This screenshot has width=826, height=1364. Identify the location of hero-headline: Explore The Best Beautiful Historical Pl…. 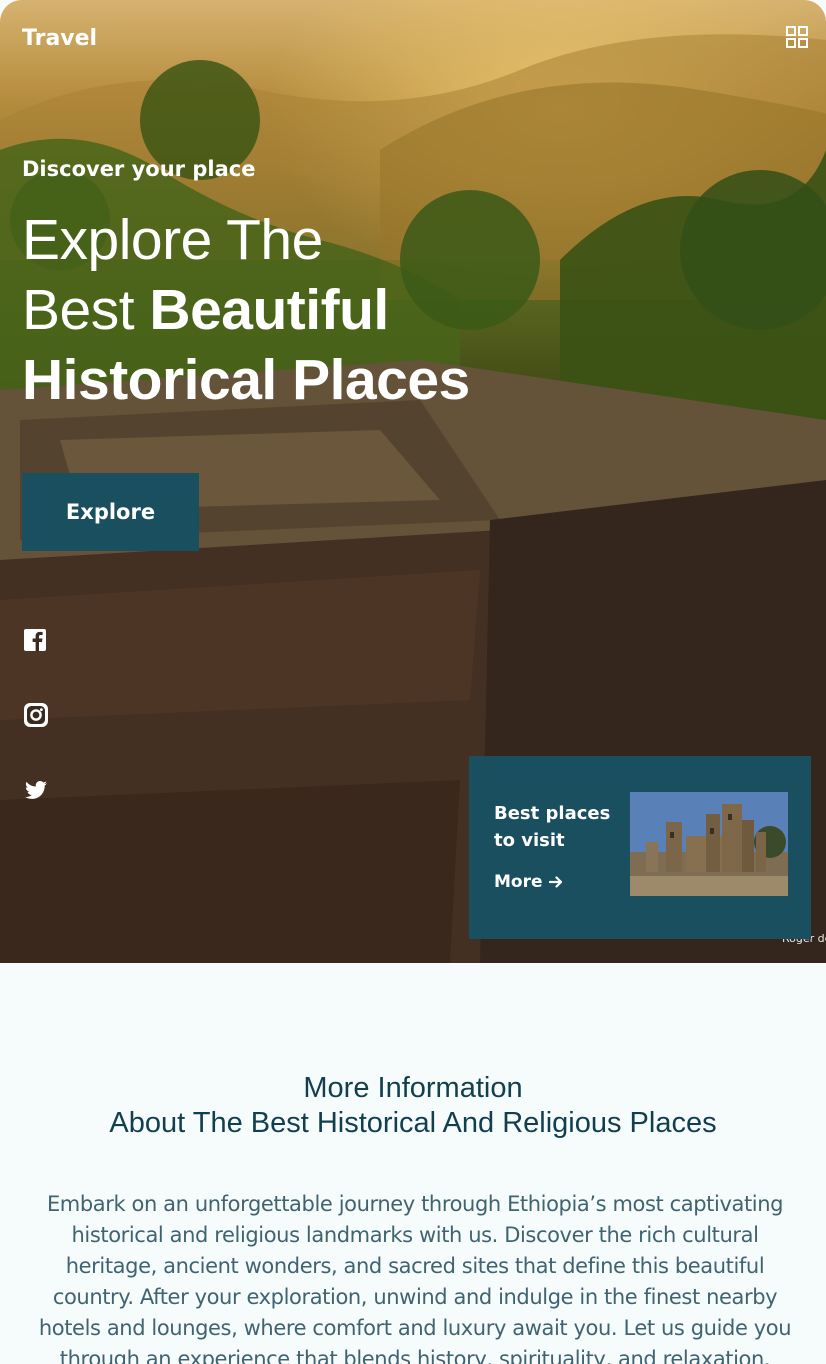
(342, 310).